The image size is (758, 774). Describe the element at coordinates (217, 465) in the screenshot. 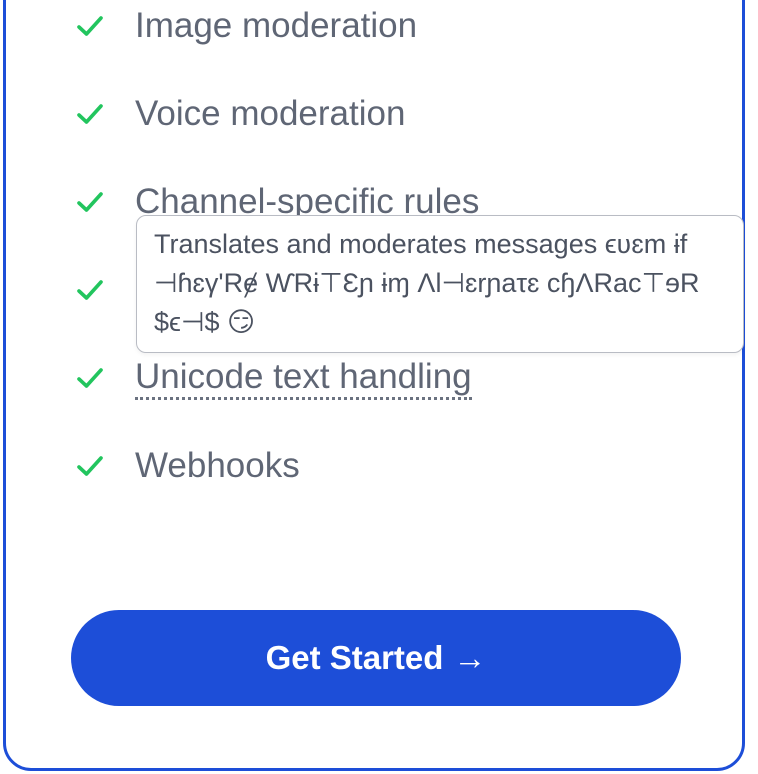

I see `feature-label: Webhooks` at that location.